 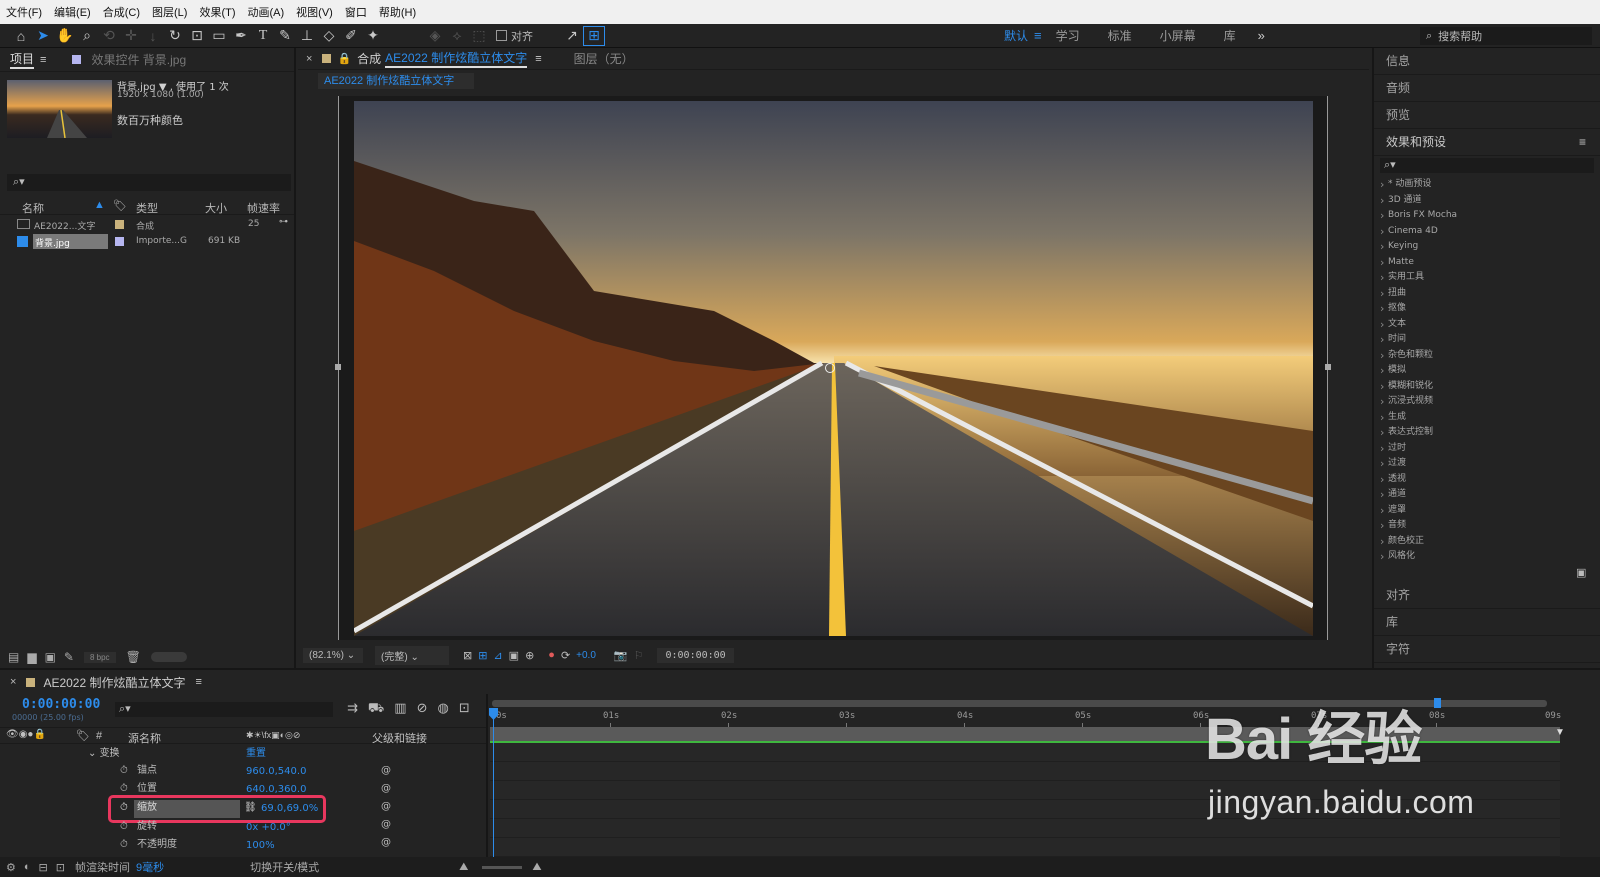 I want to click on roto-brush-tool-icon: ✐, so click(x=351, y=36).